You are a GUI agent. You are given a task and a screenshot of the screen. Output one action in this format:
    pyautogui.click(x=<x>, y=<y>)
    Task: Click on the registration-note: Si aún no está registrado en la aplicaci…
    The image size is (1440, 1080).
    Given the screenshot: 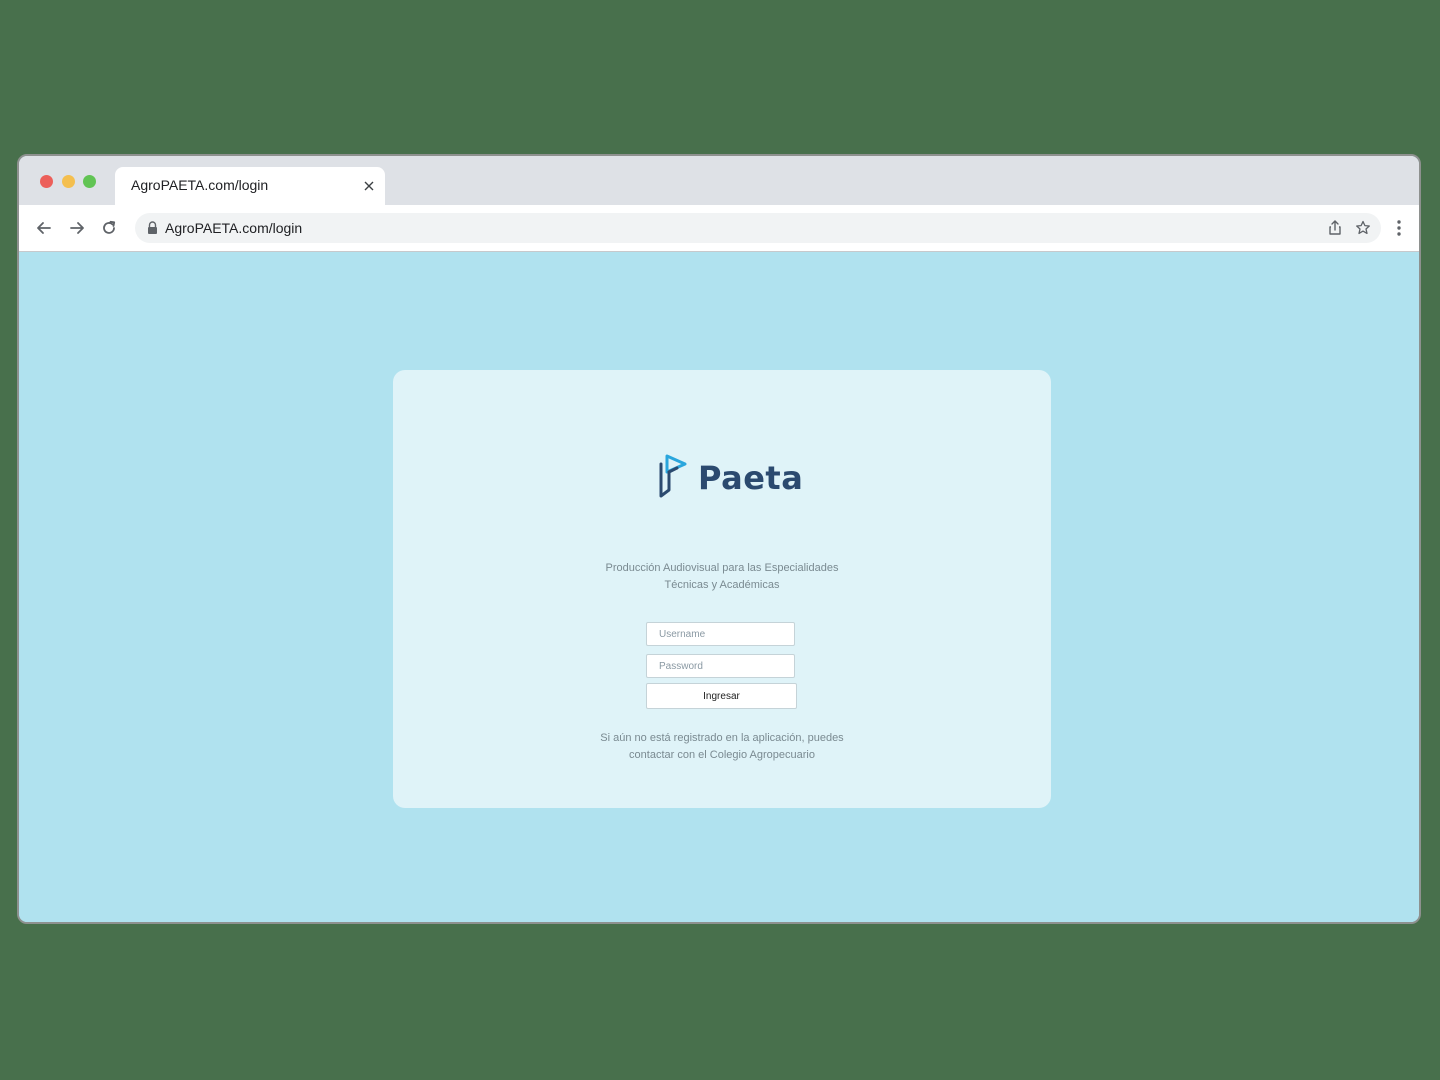 What is the action you would take?
    pyautogui.click(x=722, y=747)
    